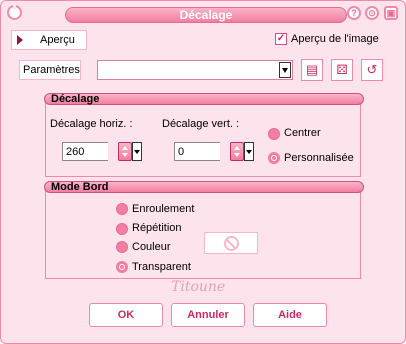 The width and height of the screenshot is (406, 344). What do you see at coordinates (50, 70) in the screenshot?
I see `settings-label: Paramètres` at bounding box center [50, 70].